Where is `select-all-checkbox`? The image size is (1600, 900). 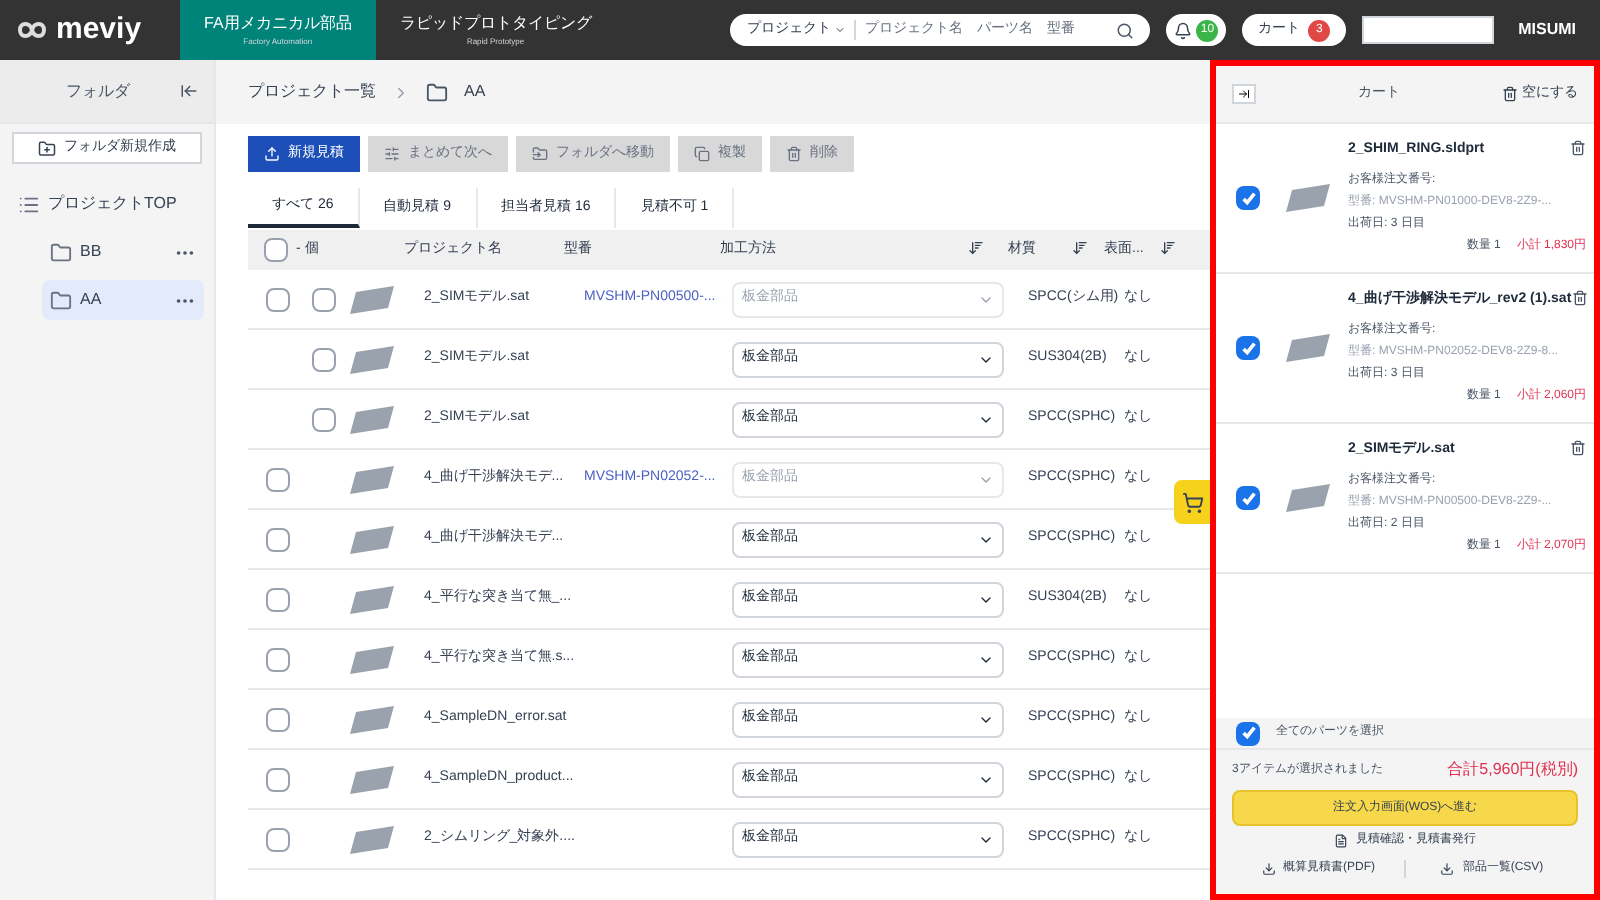
select-all-checkbox is located at coordinates (276, 250).